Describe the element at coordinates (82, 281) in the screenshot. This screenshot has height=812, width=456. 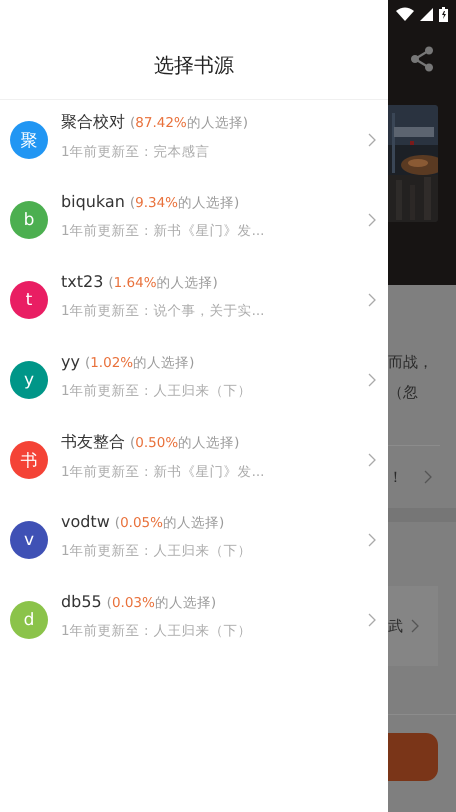
I see `source-name: txt23` at that location.